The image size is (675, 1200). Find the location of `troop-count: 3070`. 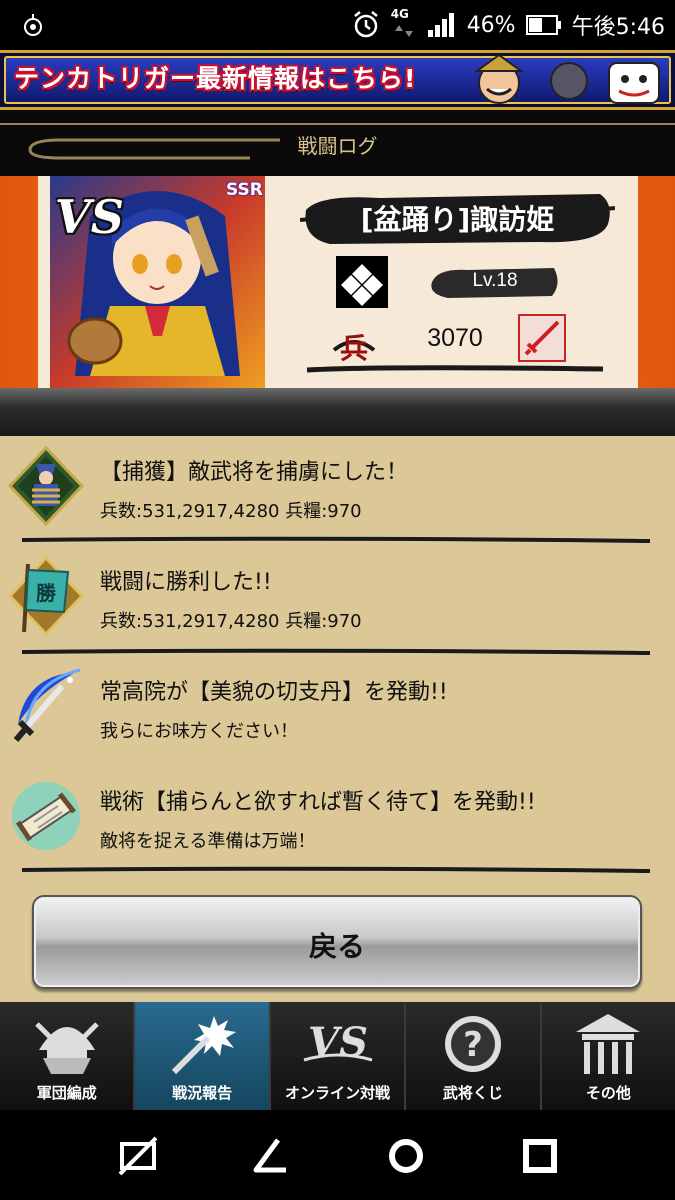

troop-count: 3070 is located at coordinates (455, 338).